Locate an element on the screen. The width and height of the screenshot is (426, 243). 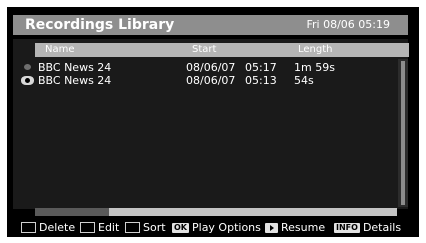
sort-action: Sort is located at coordinates (145, 227).